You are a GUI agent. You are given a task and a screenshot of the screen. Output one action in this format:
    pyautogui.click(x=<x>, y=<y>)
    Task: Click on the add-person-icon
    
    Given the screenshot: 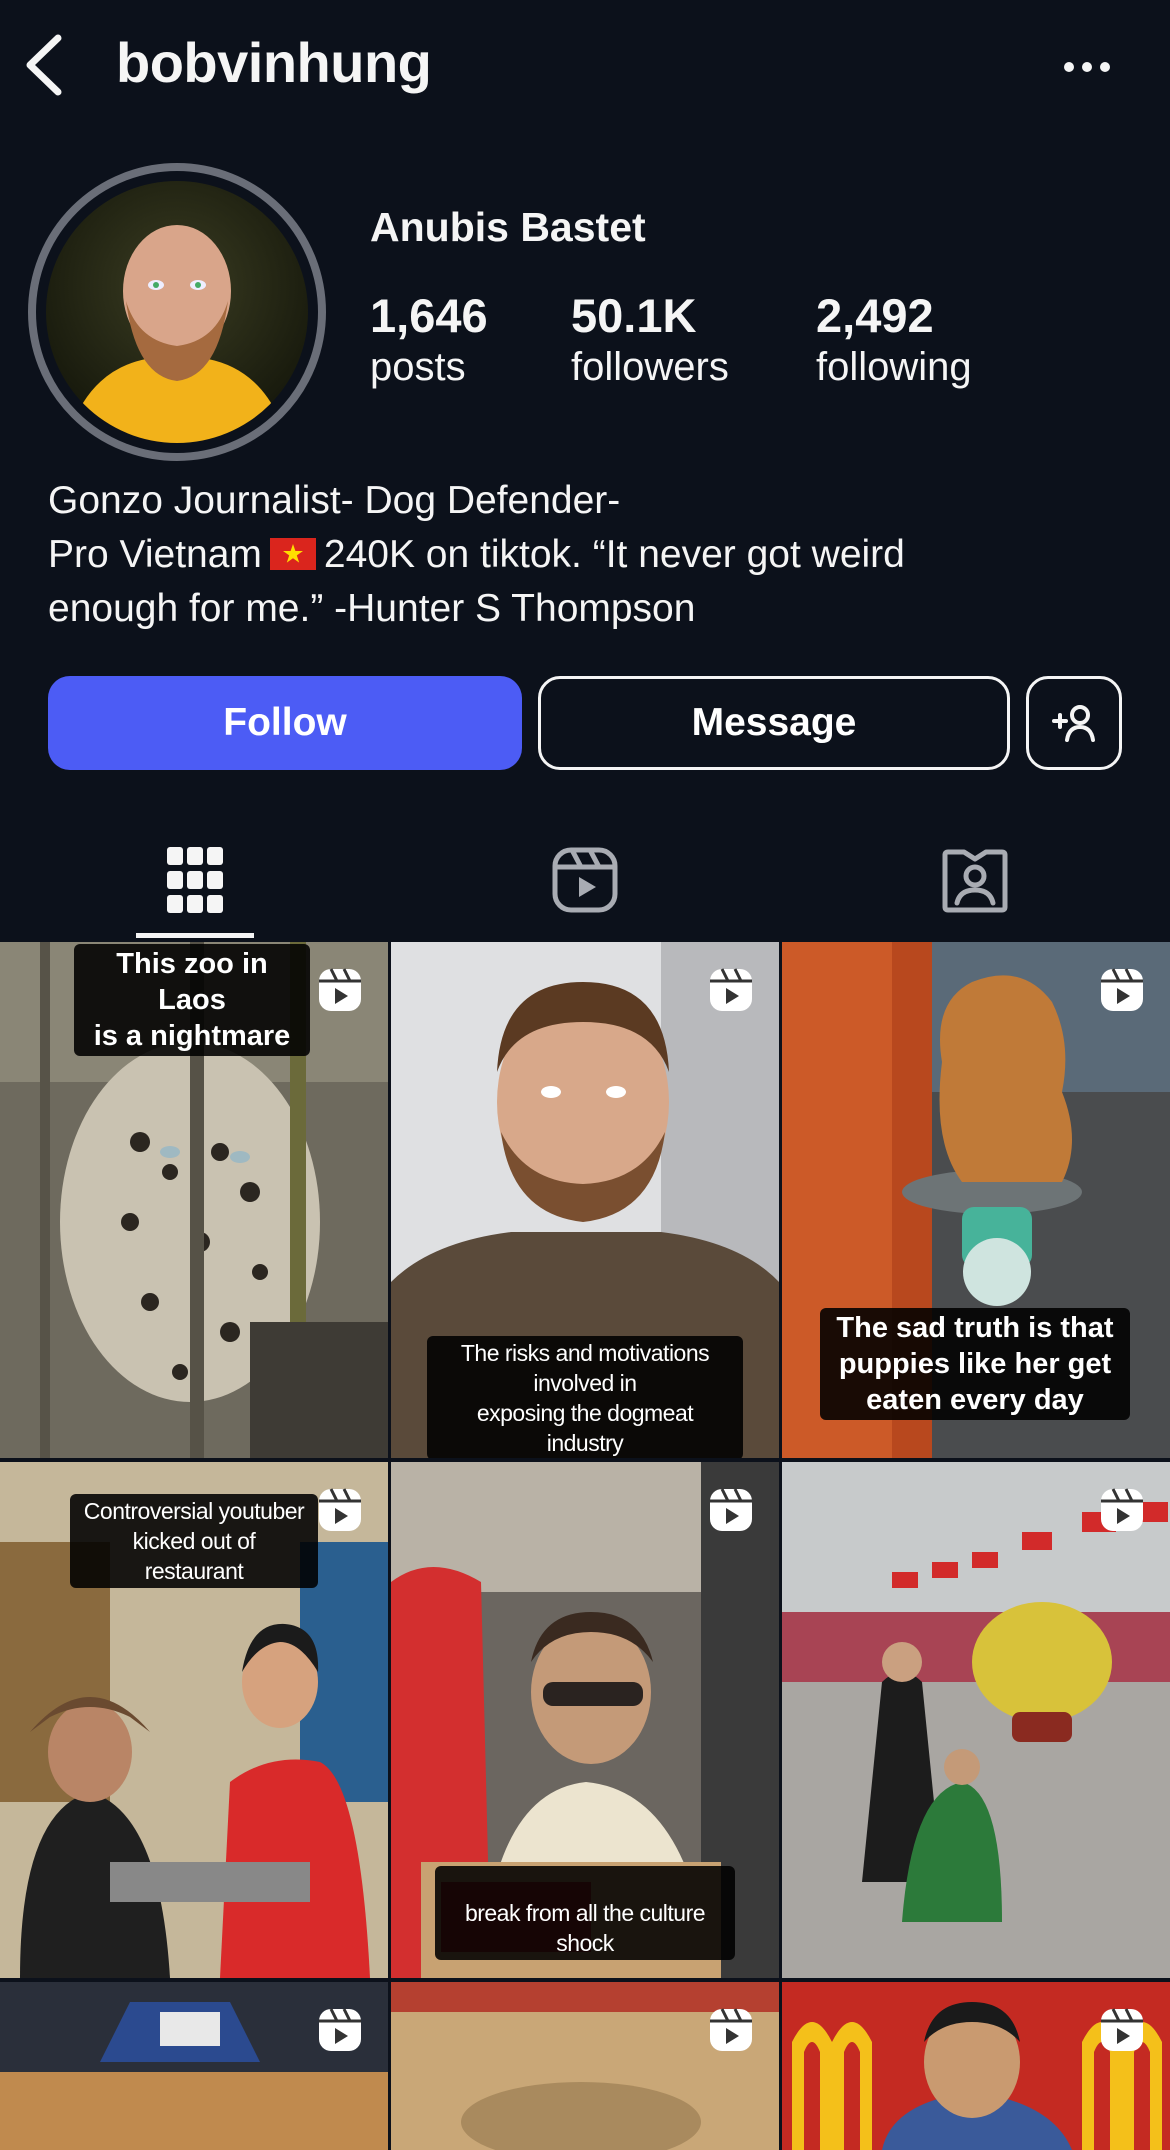 What is the action you would take?
    pyautogui.click(x=1073, y=723)
    